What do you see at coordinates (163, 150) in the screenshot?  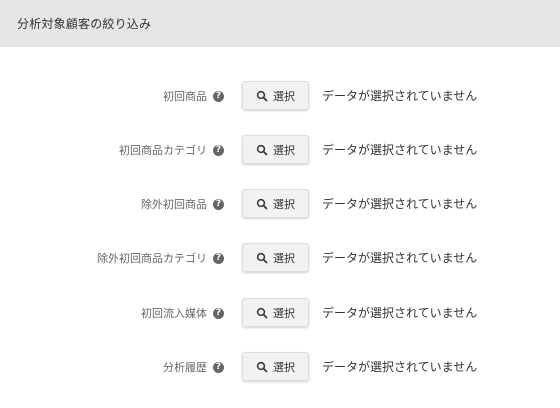 I see `filter-label: 初回商品カテゴリ` at bounding box center [163, 150].